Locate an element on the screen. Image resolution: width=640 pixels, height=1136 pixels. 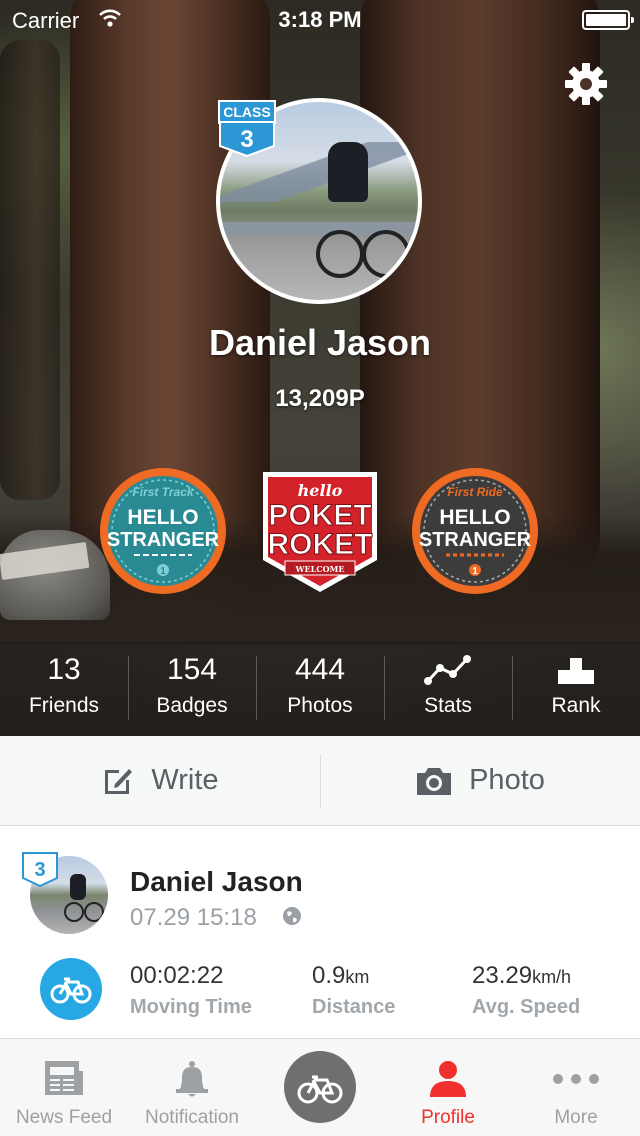
compose-actions: Write Photo is located at coordinates (320, 781).